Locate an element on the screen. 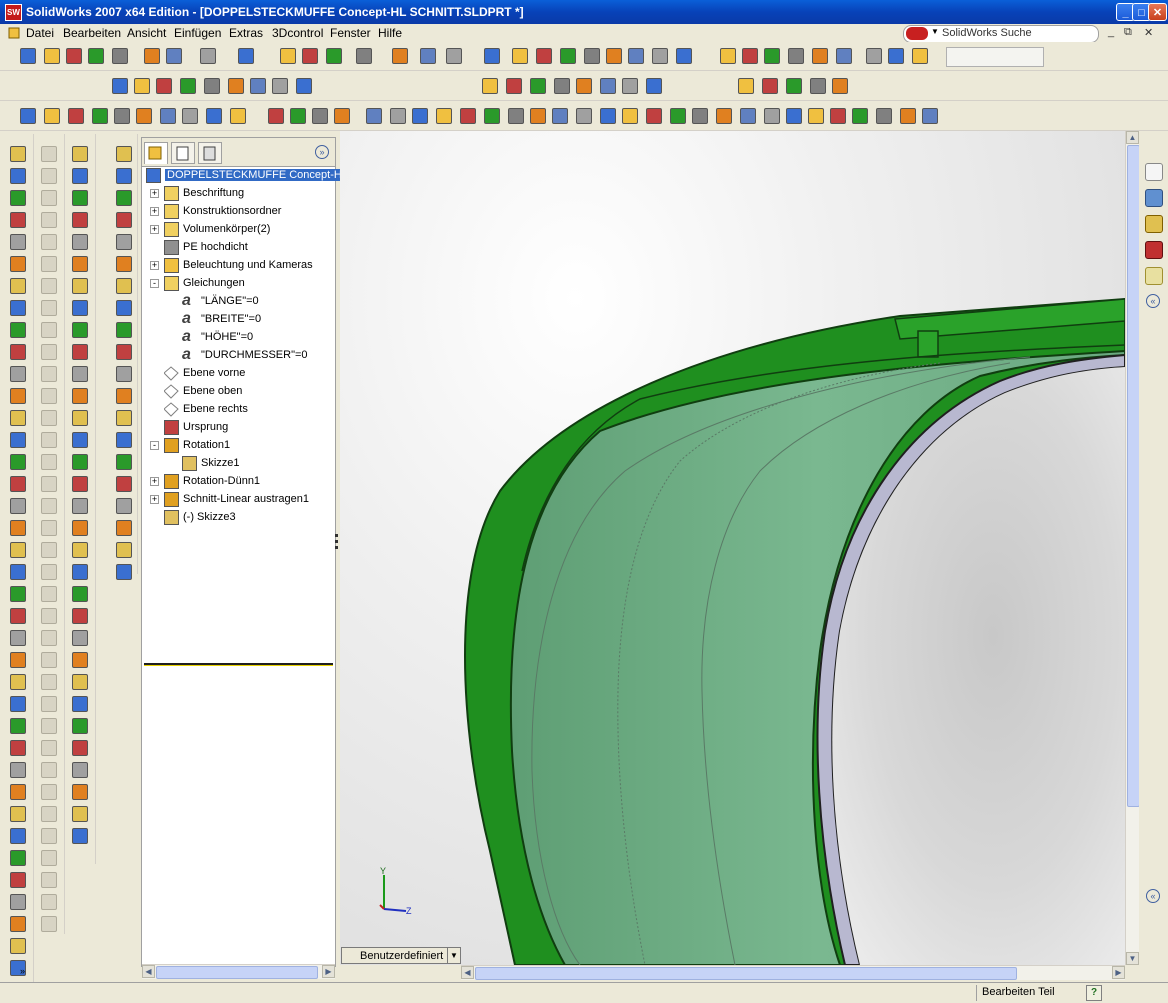  menu-datei: Datei is located at coordinates (40, 33).